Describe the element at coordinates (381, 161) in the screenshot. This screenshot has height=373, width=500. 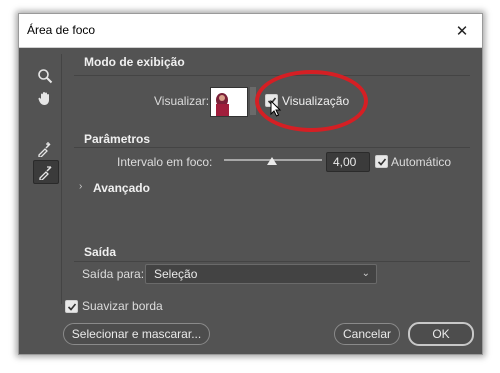
I see `automatic-checkbox` at that location.